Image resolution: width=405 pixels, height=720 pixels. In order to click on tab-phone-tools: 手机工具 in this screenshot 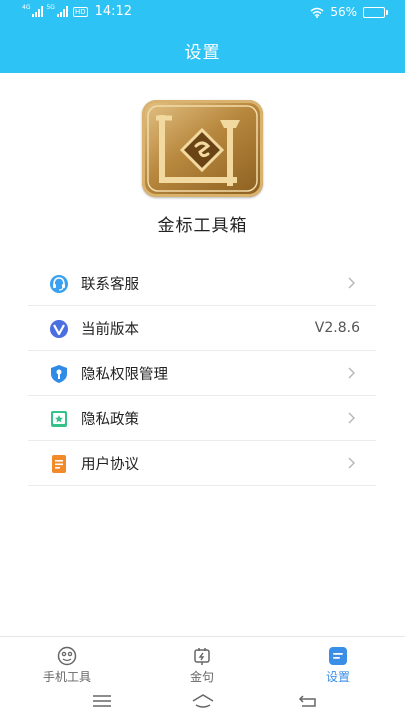, I will do `click(67, 661)`.